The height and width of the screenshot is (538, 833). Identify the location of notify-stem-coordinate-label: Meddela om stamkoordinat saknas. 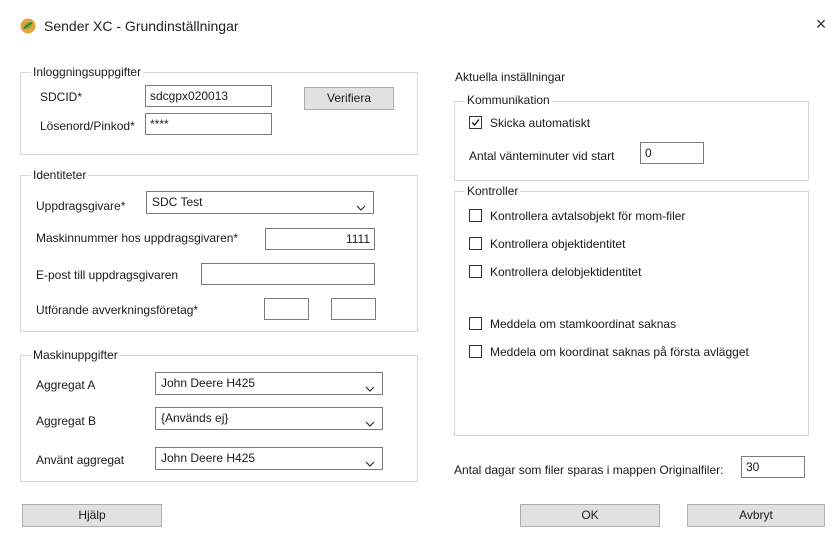
(583, 324).